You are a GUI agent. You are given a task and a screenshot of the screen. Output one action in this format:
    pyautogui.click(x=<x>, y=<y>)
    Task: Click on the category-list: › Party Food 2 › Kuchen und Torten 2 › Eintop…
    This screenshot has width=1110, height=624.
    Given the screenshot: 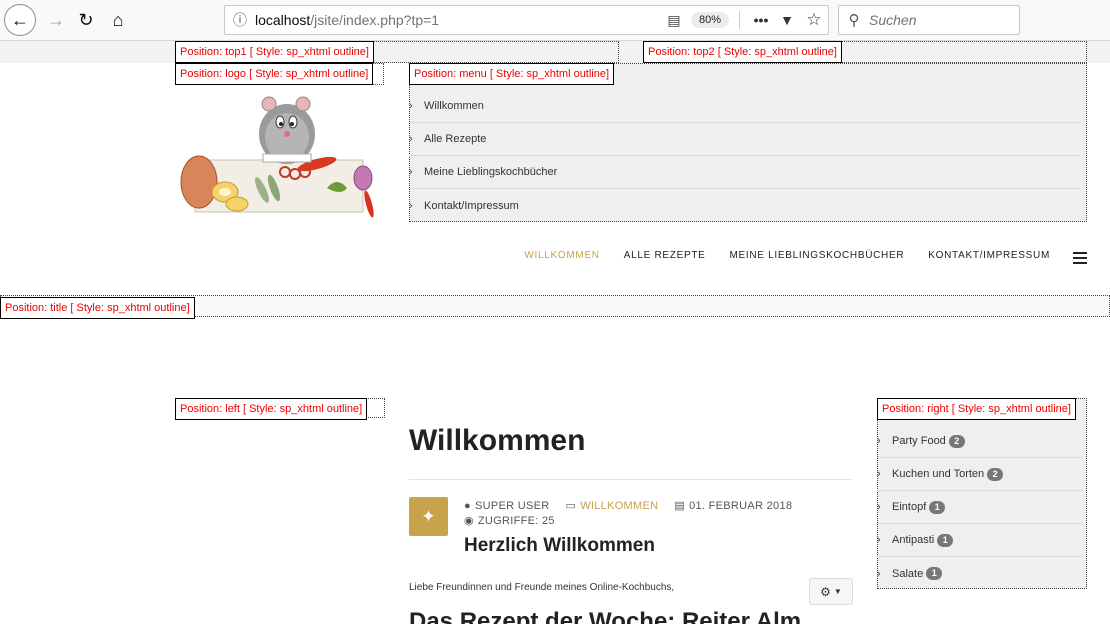 What is the action you would take?
    pyautogui.click(x=980, y=507)
    